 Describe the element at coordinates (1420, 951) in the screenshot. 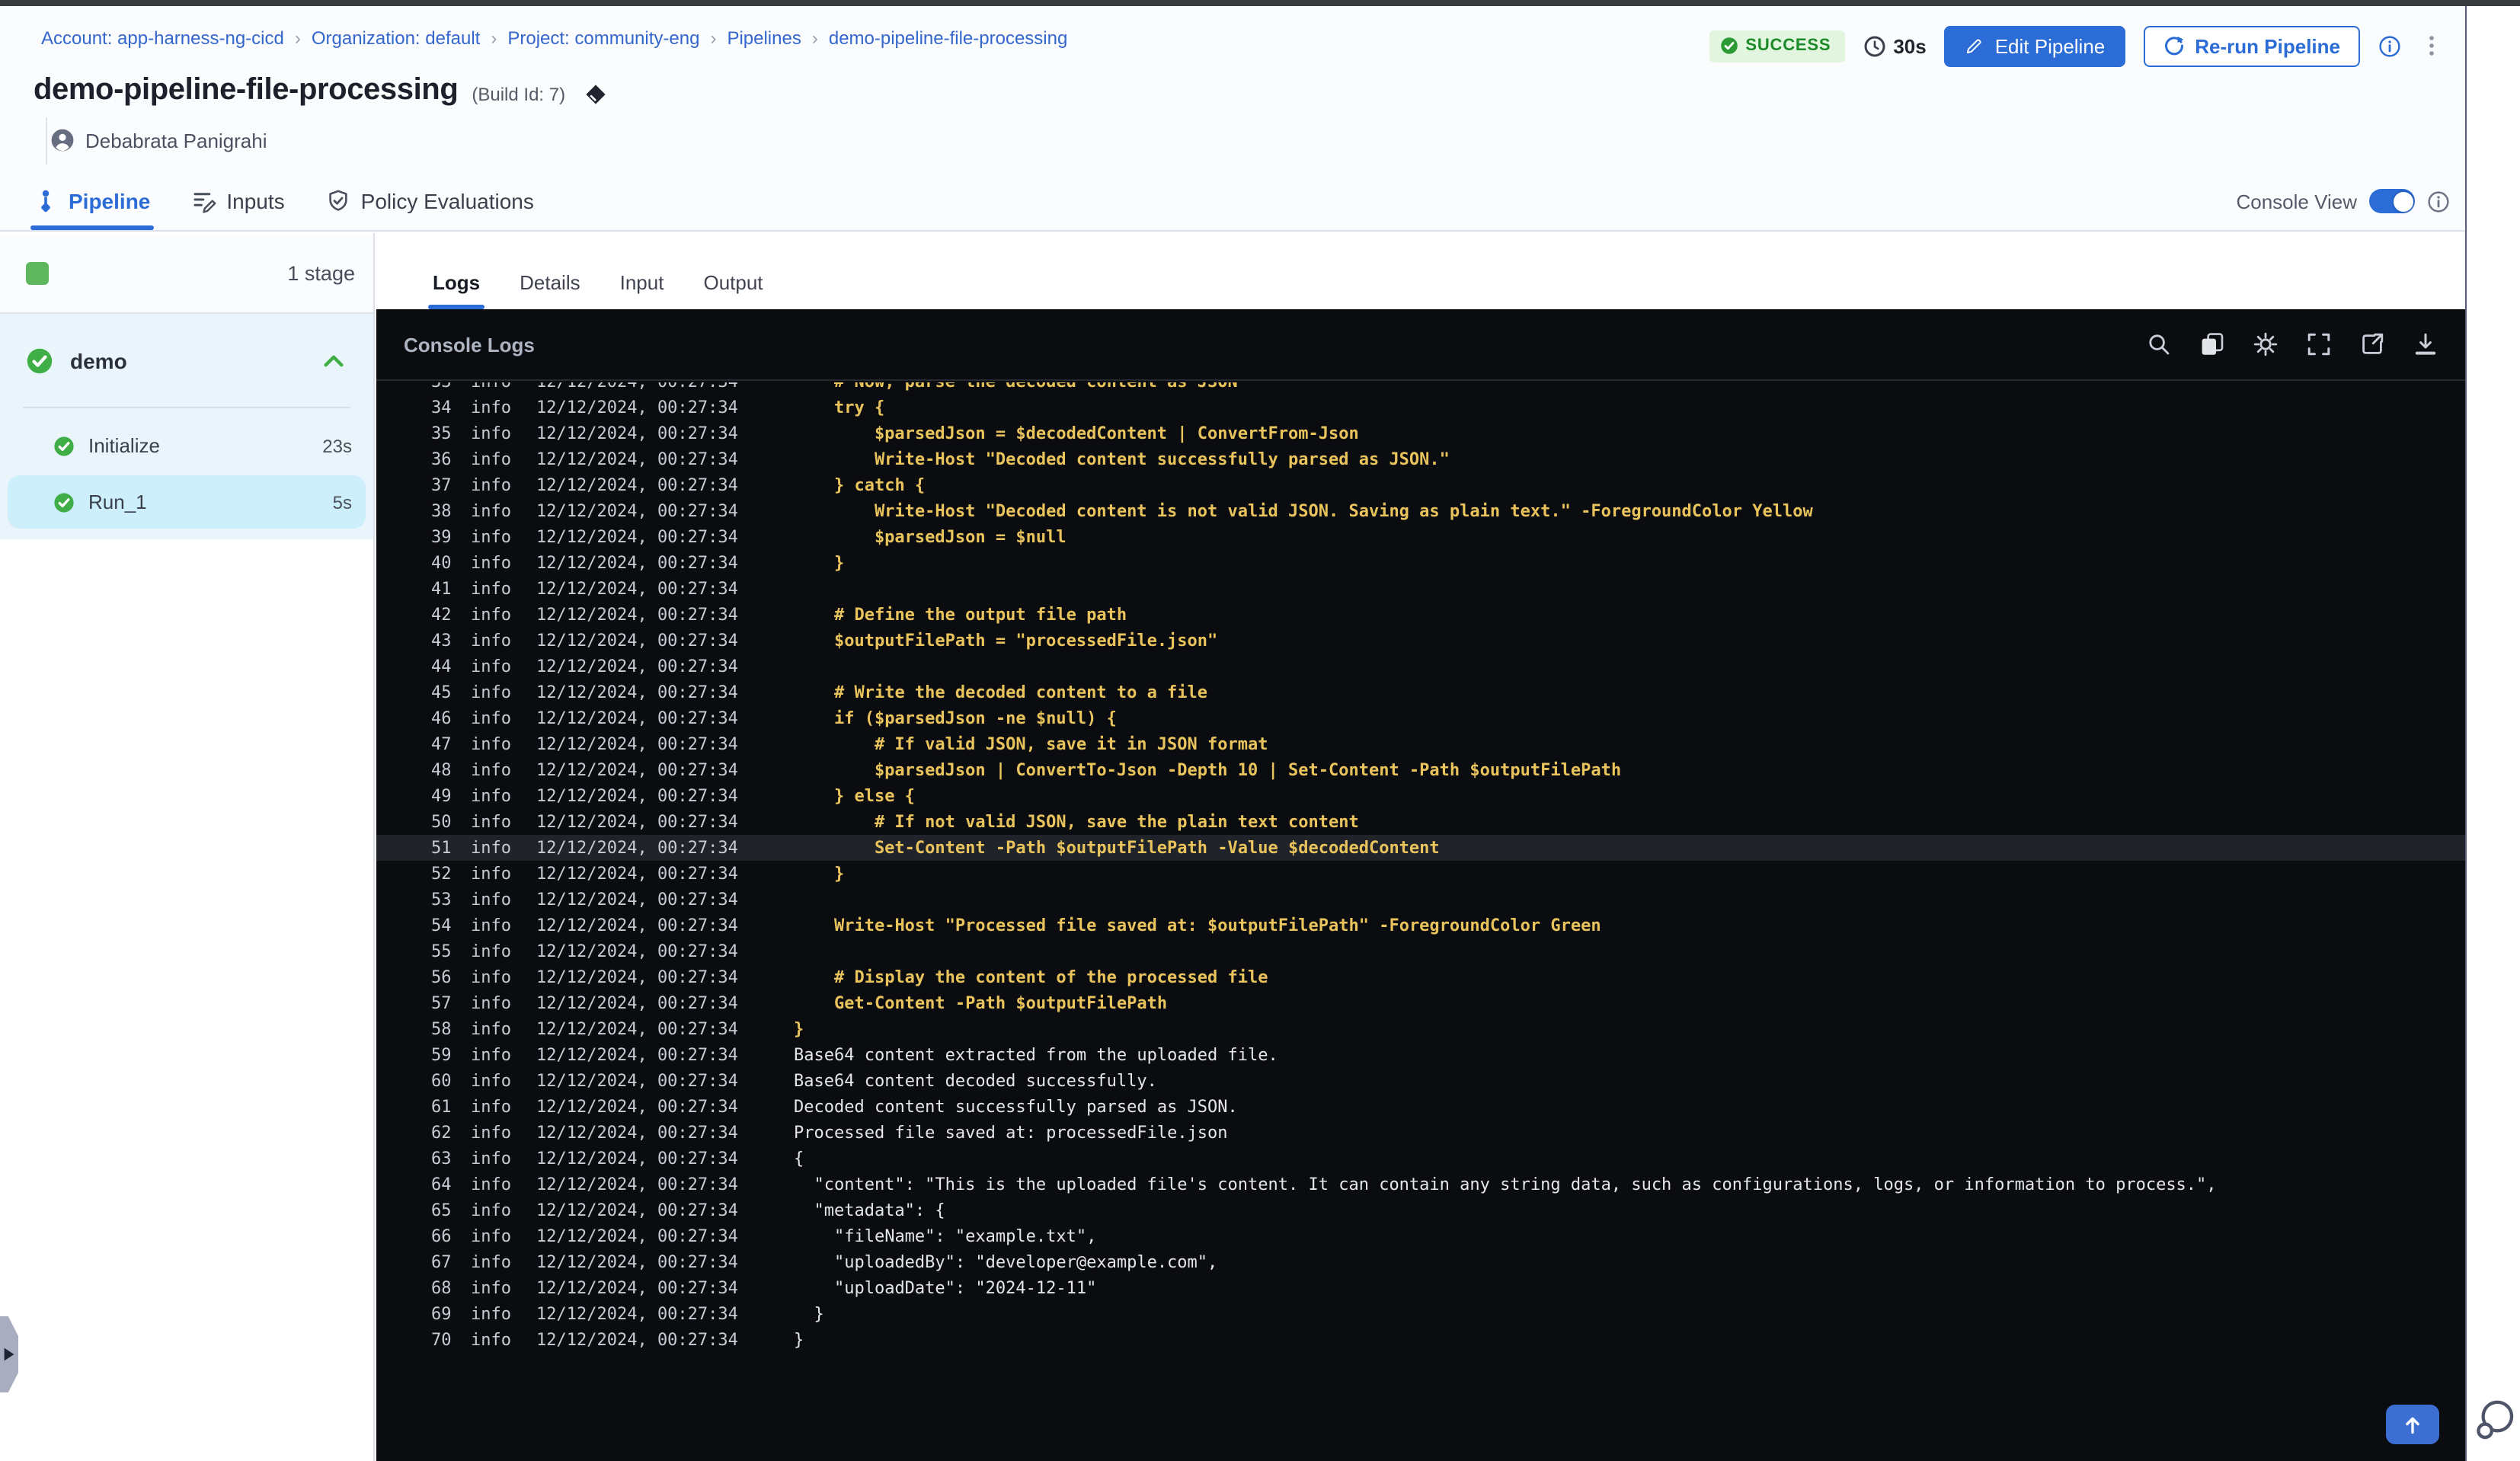

I see `log-row: 55 info 12/12/2024, 00:27:34` at that location.